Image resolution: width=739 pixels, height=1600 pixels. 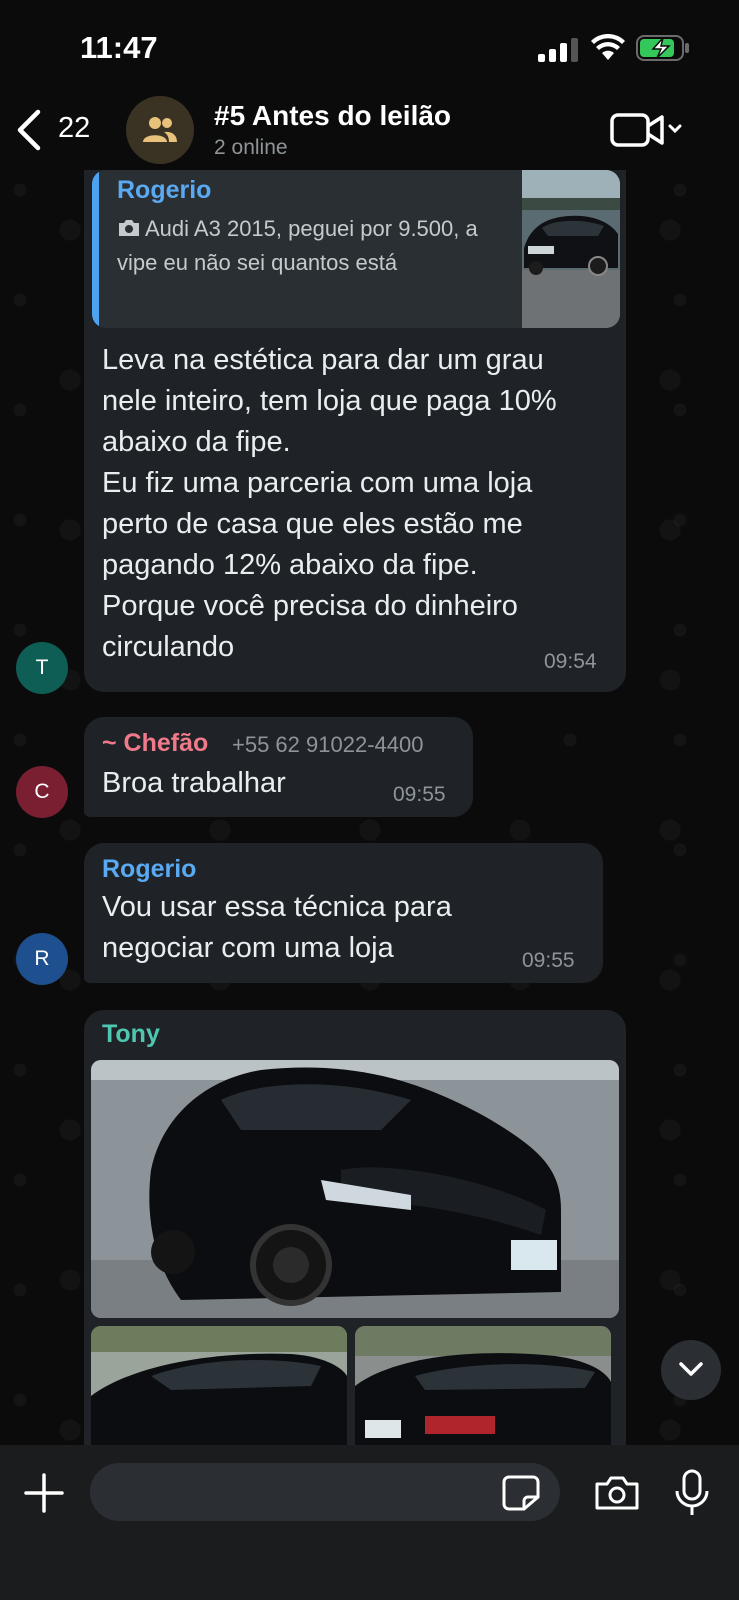 I want to click on status-time: 11:47, so click(x=119, y=47).